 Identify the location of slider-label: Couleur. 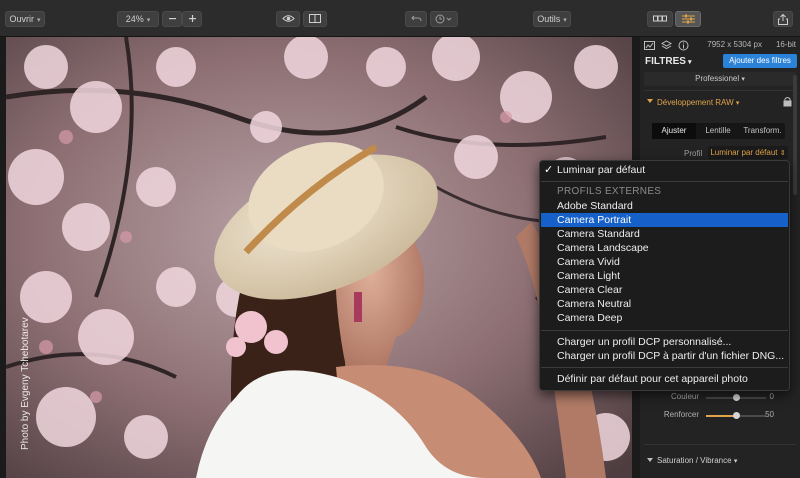
(684, 396).